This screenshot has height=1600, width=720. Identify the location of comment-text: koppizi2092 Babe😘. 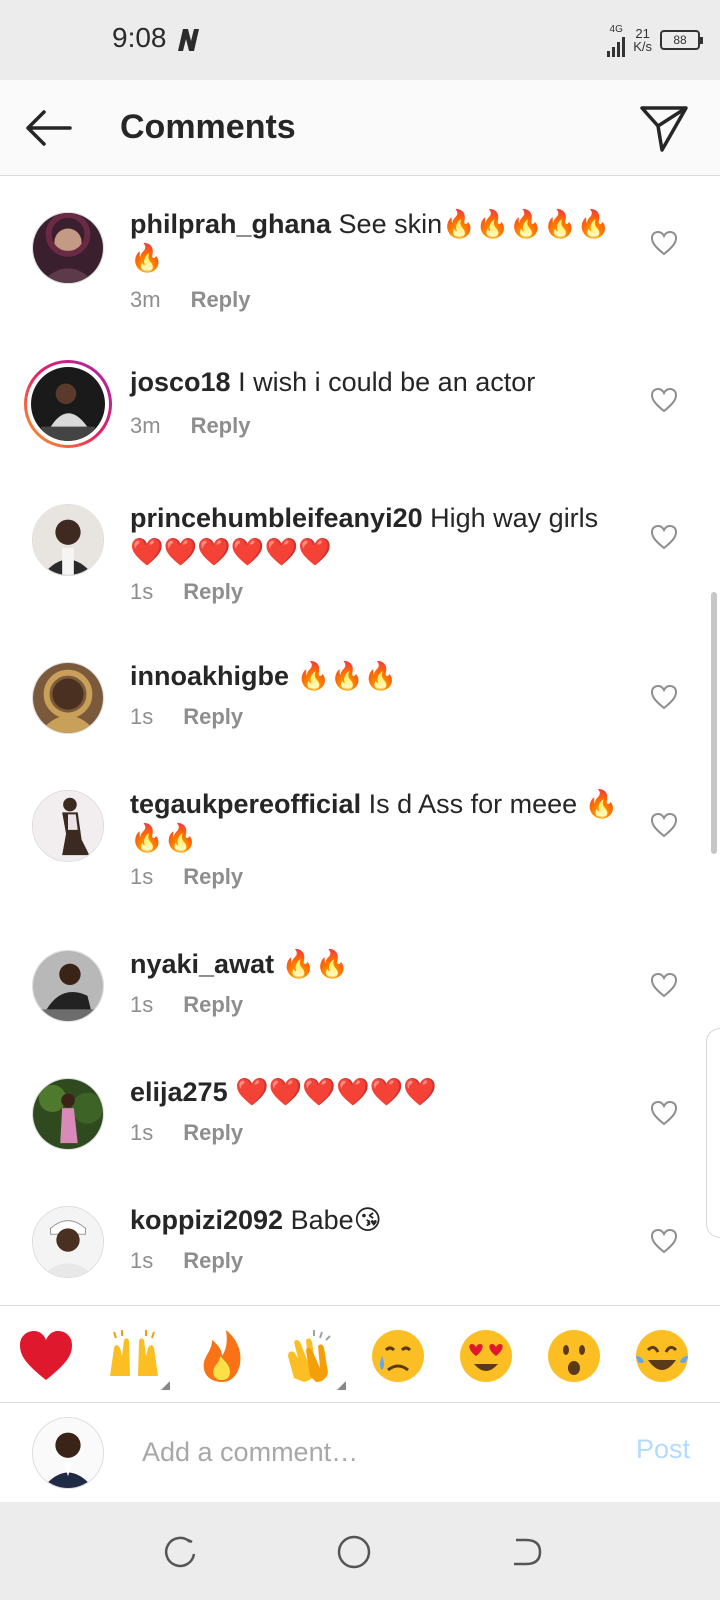
(375, 1220).